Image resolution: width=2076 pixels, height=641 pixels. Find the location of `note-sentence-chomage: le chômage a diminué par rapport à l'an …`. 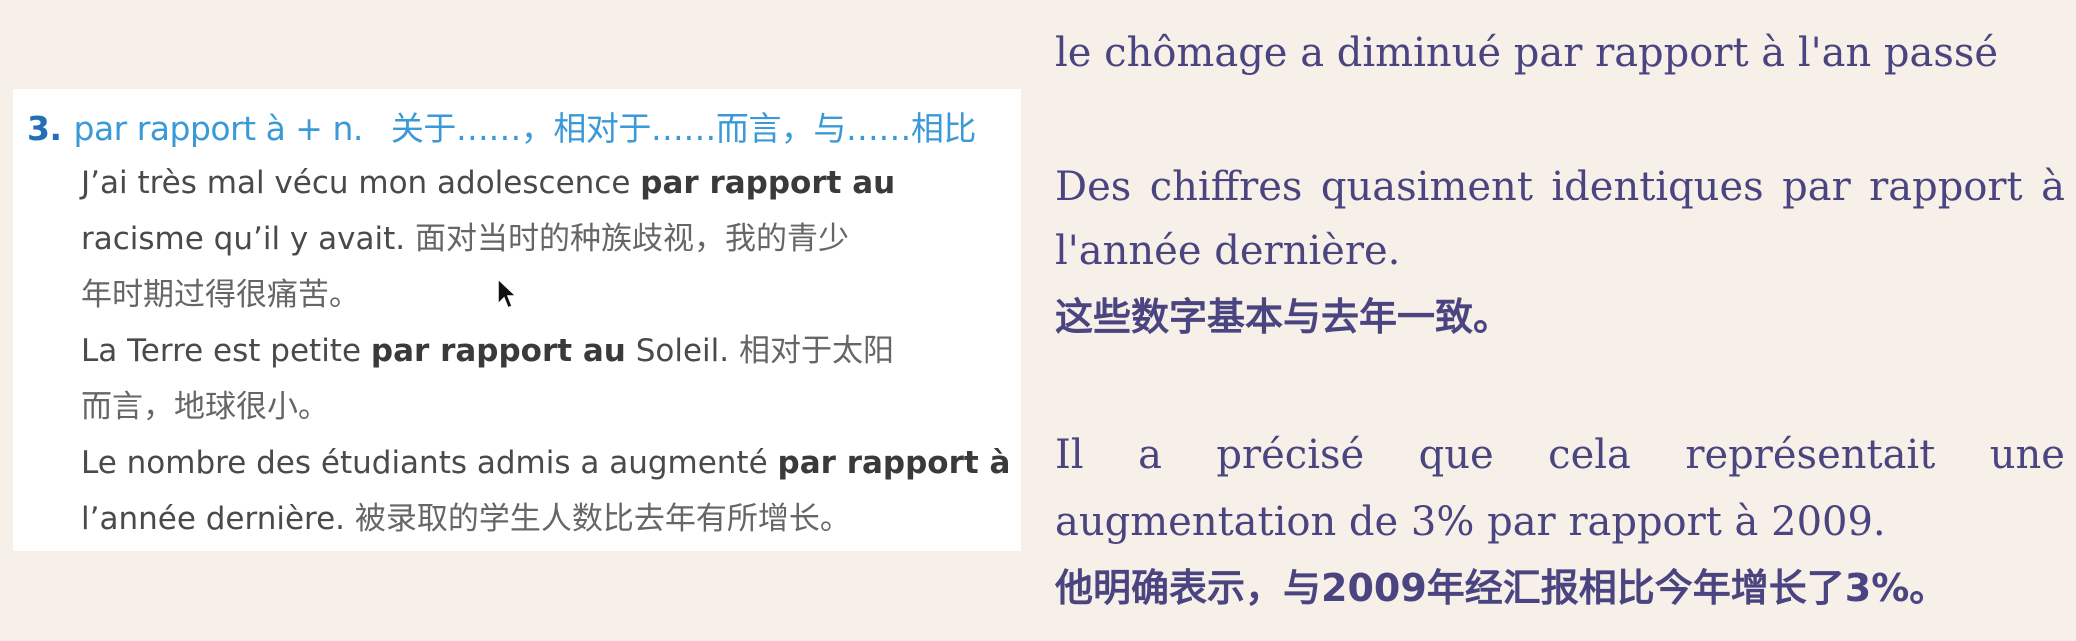

note-sentence-chomage: le chômage a diminué par rapport à l'an … is located at coordinates (1527, 53).